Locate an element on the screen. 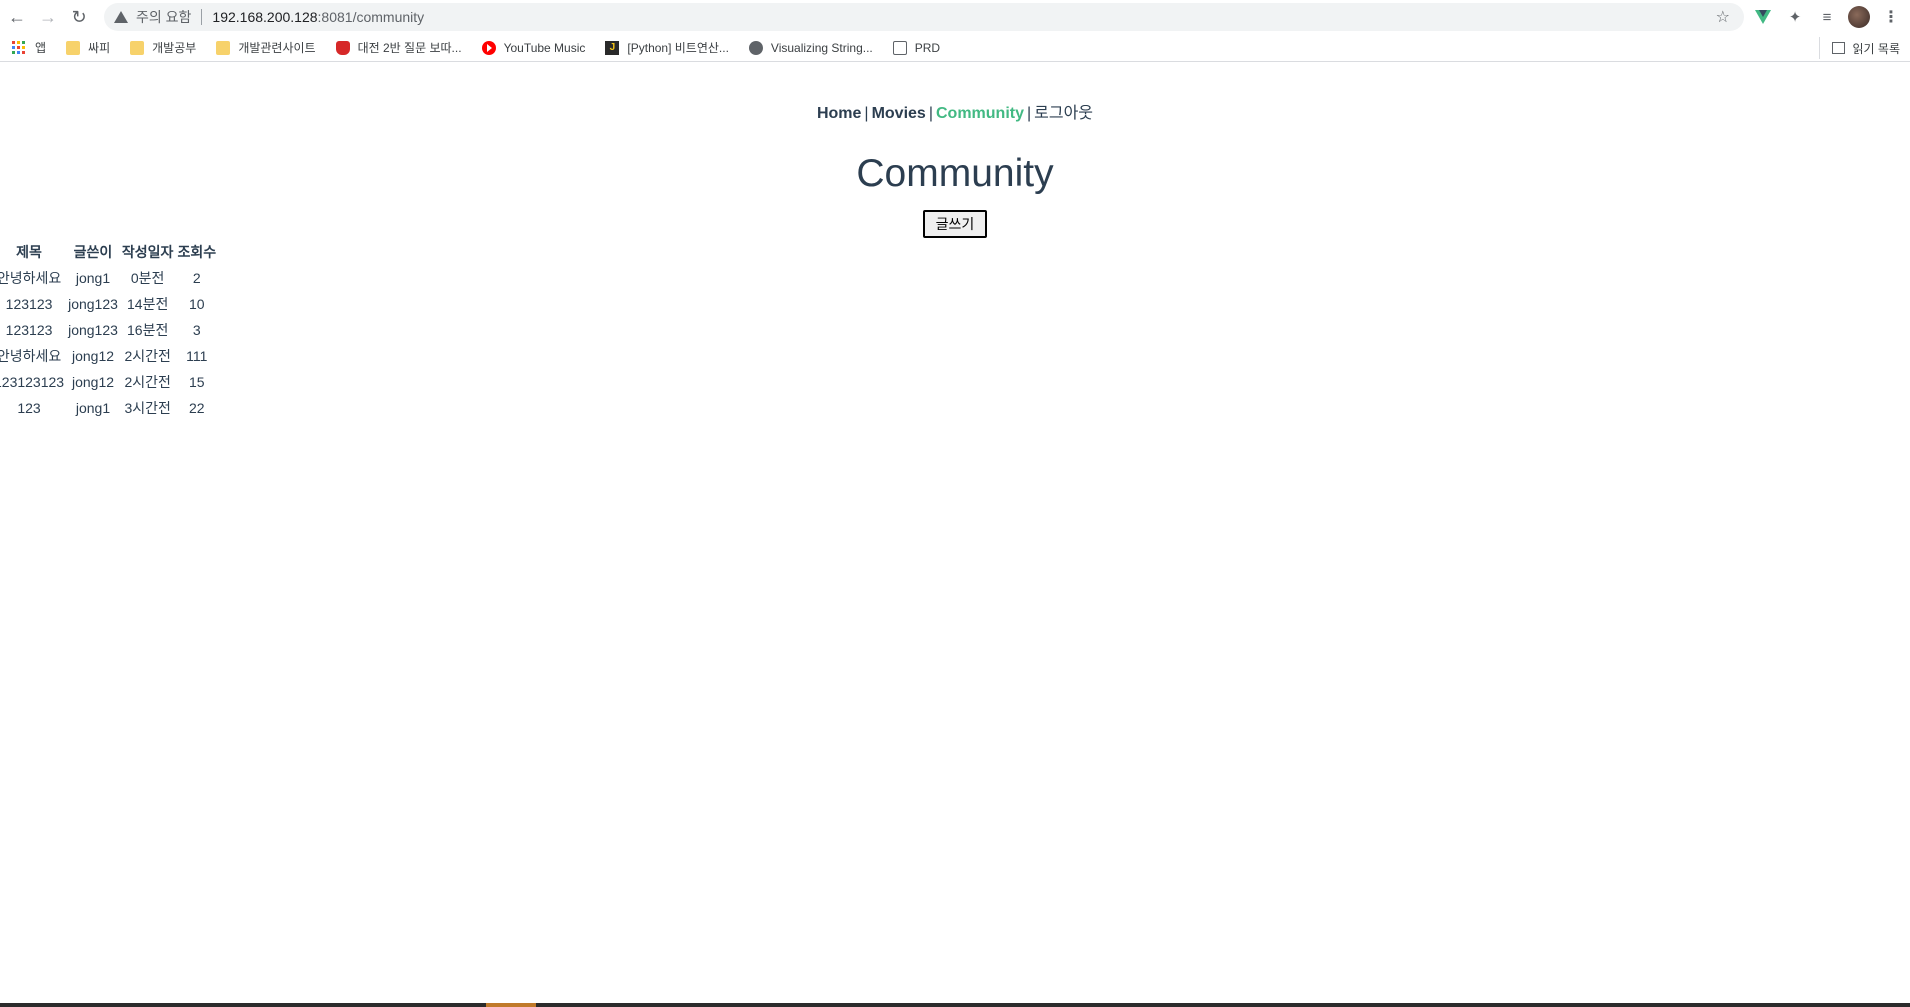 The width and height of the screenshot is (1910, 1007). bookmark-prd: PRD is located at coordinates (916, 48).